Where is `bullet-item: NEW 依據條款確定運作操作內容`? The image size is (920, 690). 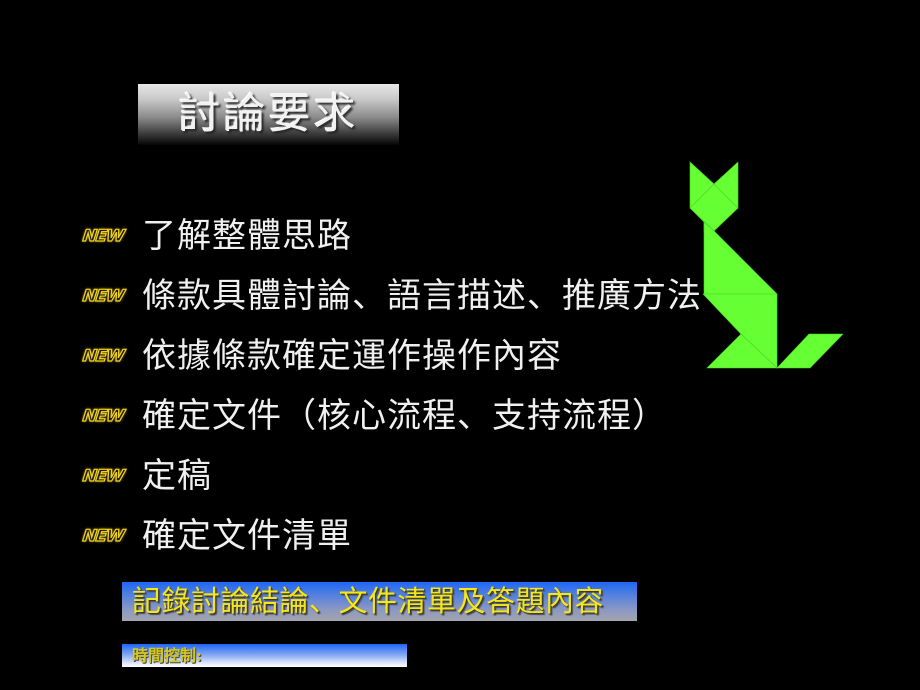
bullet-item: NEW 依據條款確定運作操作內容 is located at coordinates (391, 356).